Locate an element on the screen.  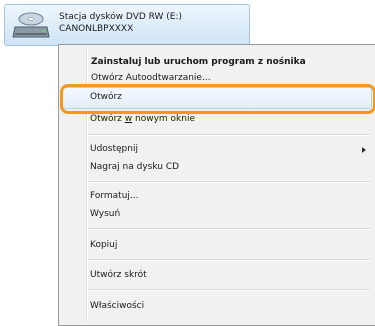
menu-item-create-shortcut: Utwórz skrót is located at coordinates (118, 275).